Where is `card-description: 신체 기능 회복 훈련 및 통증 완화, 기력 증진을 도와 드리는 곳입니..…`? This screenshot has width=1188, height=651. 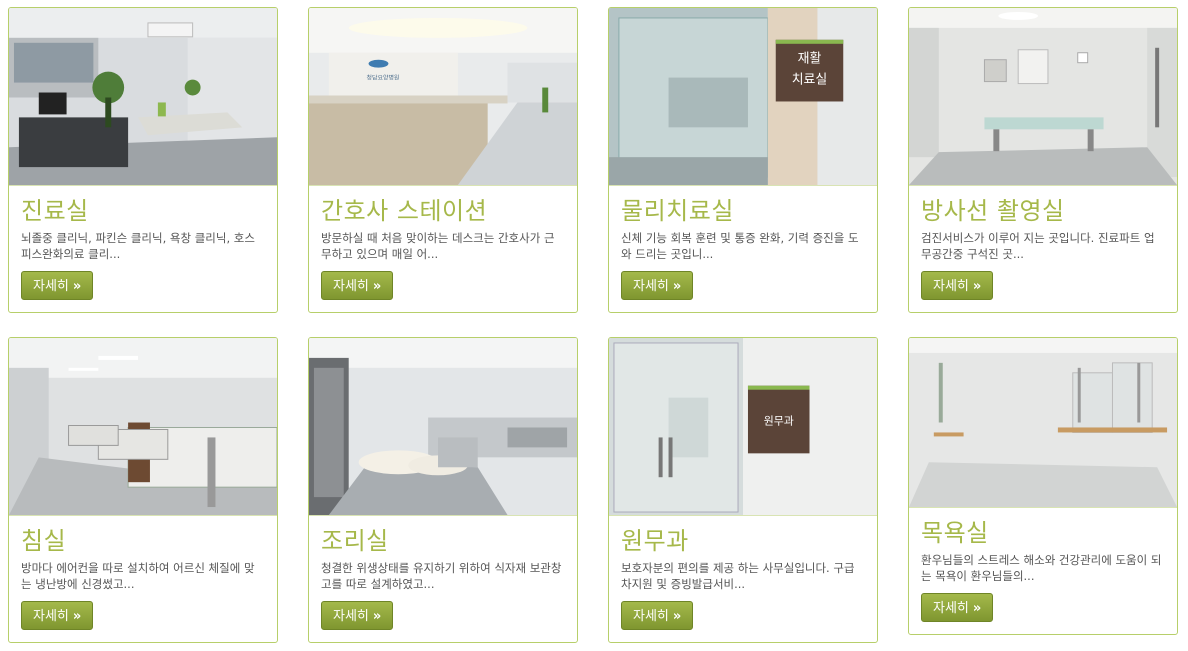
card-description: 신체 기능 회복 훈련 및 통증 완화, 기력 증진을 도와 드리는 곳입니..… is located at coordinates (740, 246).